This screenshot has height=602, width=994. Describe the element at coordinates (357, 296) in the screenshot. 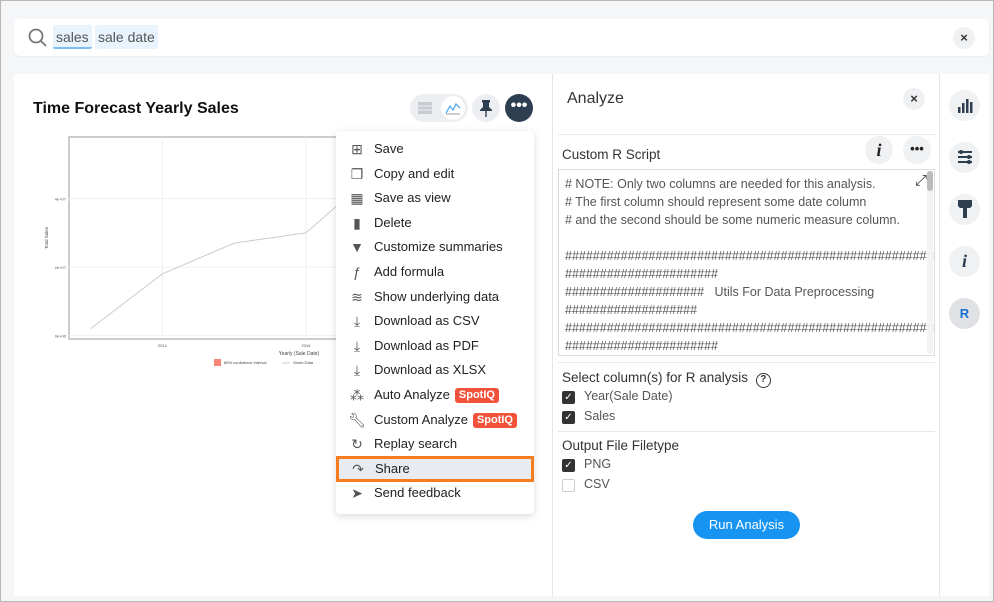

I see `layers-icon: ≋` at that location.